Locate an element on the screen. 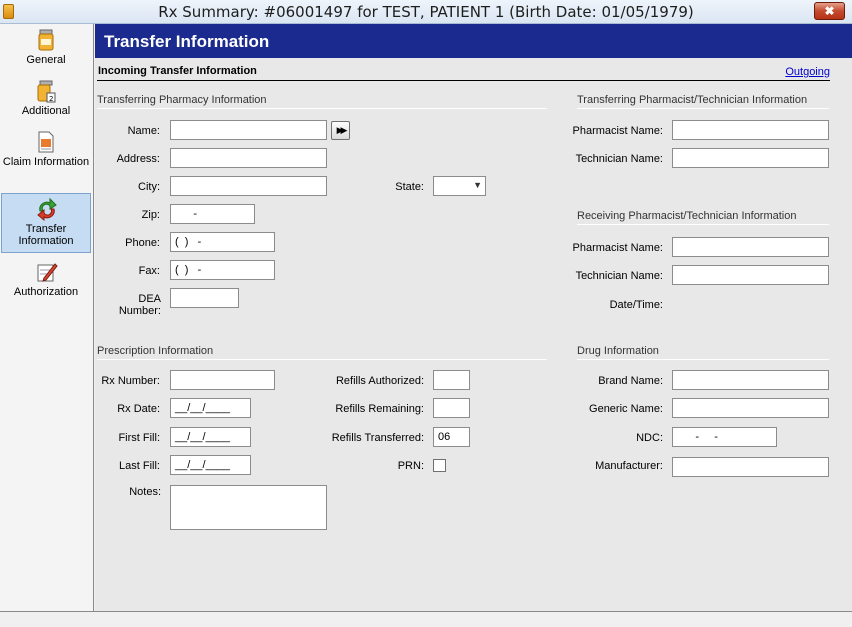 The width and height of the screenshot is (852, 627). incoming-transfer-title: Incoming Transfer Information is located at coordinates (177, 71).